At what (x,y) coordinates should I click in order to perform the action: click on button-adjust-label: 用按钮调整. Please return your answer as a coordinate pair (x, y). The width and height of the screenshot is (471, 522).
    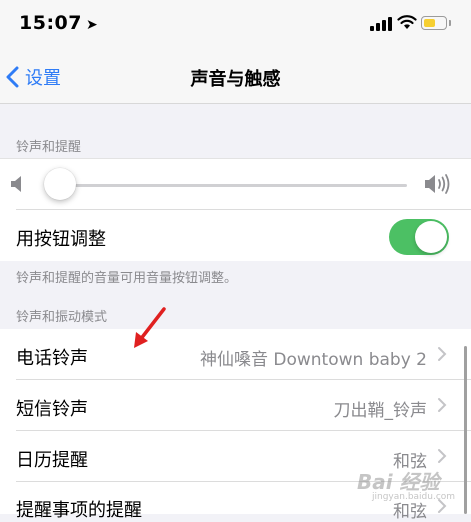
    Looking at the image, I should click on (61, 239).